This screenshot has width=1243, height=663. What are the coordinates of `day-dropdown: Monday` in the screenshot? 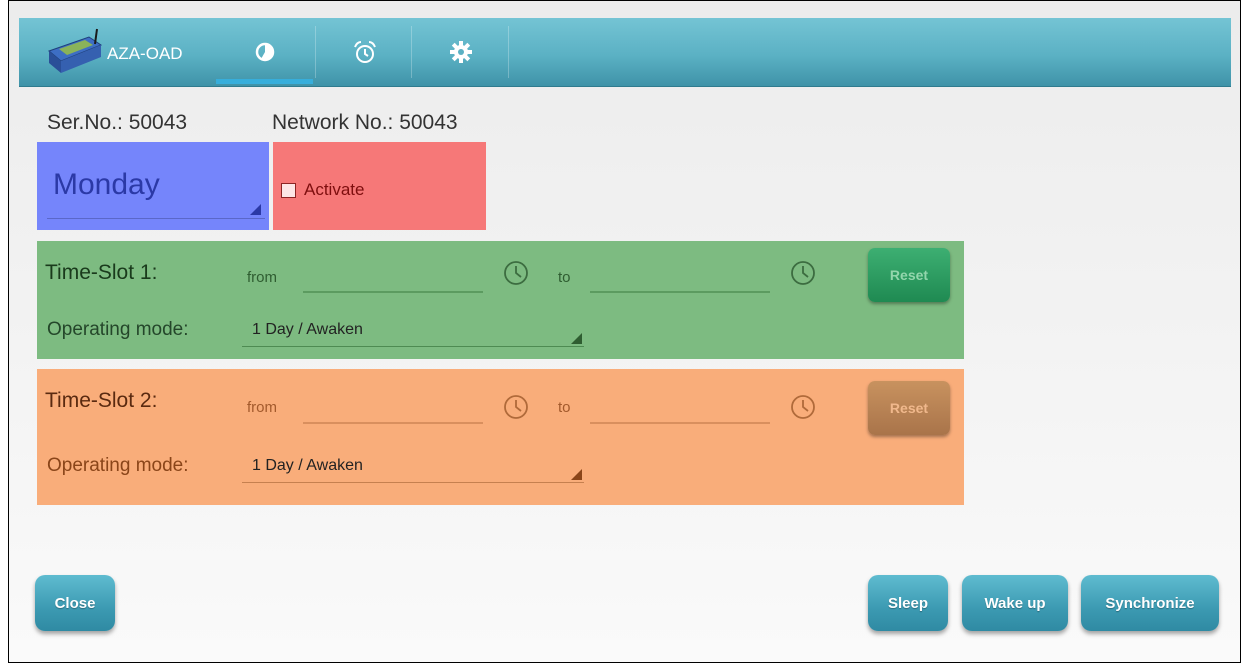 It's located at (156, 188).